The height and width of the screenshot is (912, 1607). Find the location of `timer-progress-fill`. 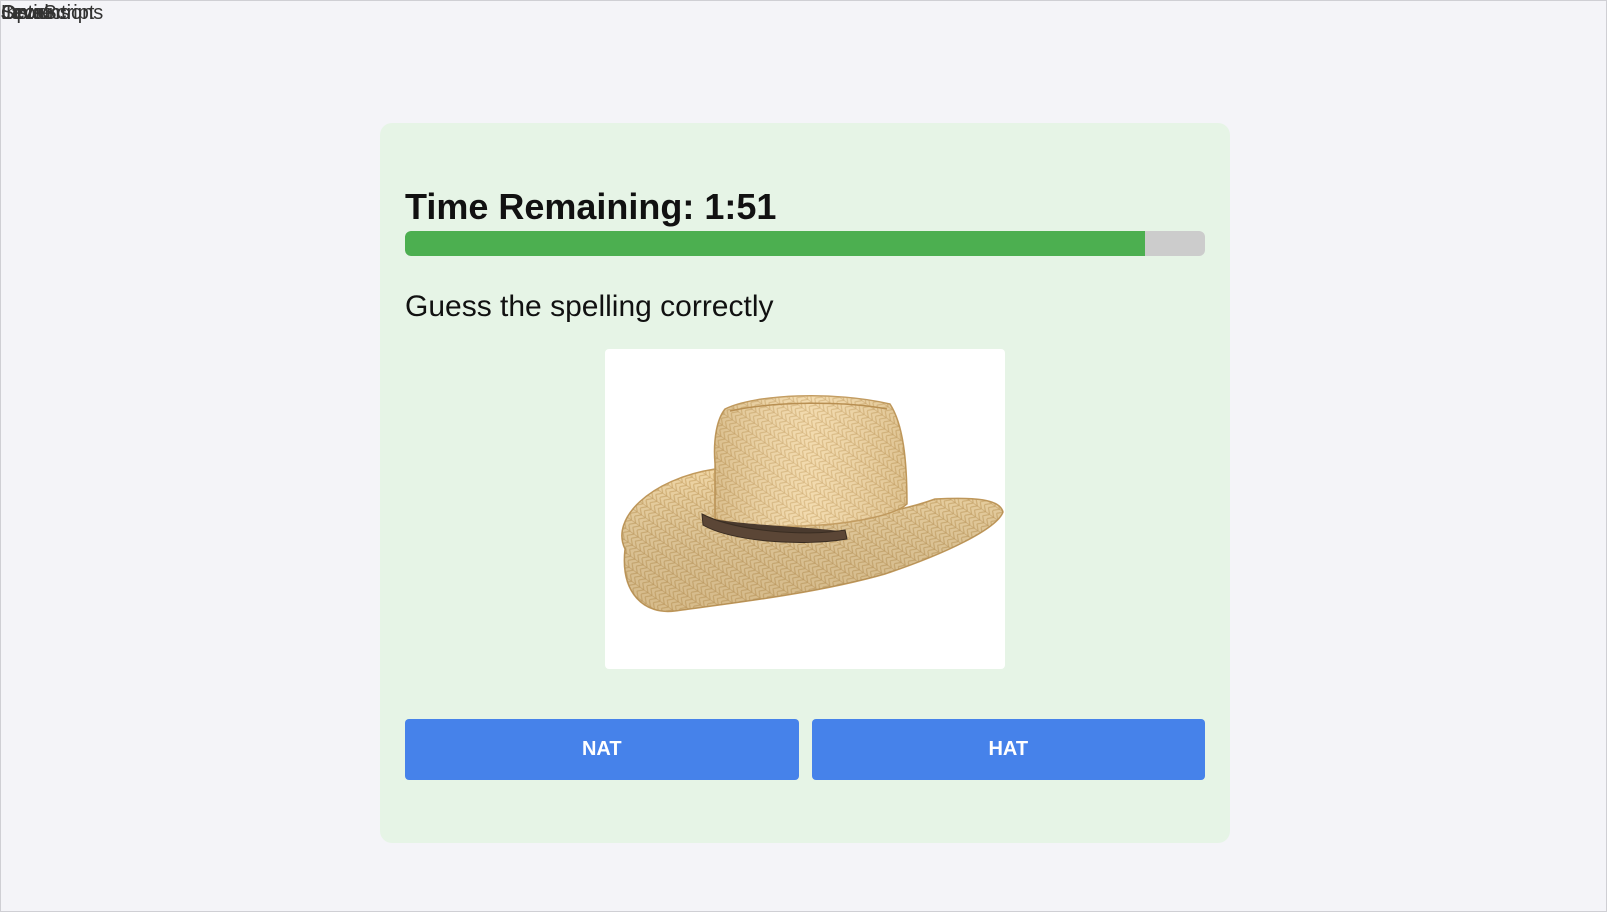

timer-progress-fill is located at coordinates (775, 243).